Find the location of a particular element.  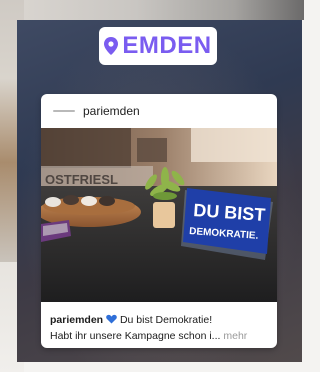

post-header: pariemden is located at coordinates (159, 111).